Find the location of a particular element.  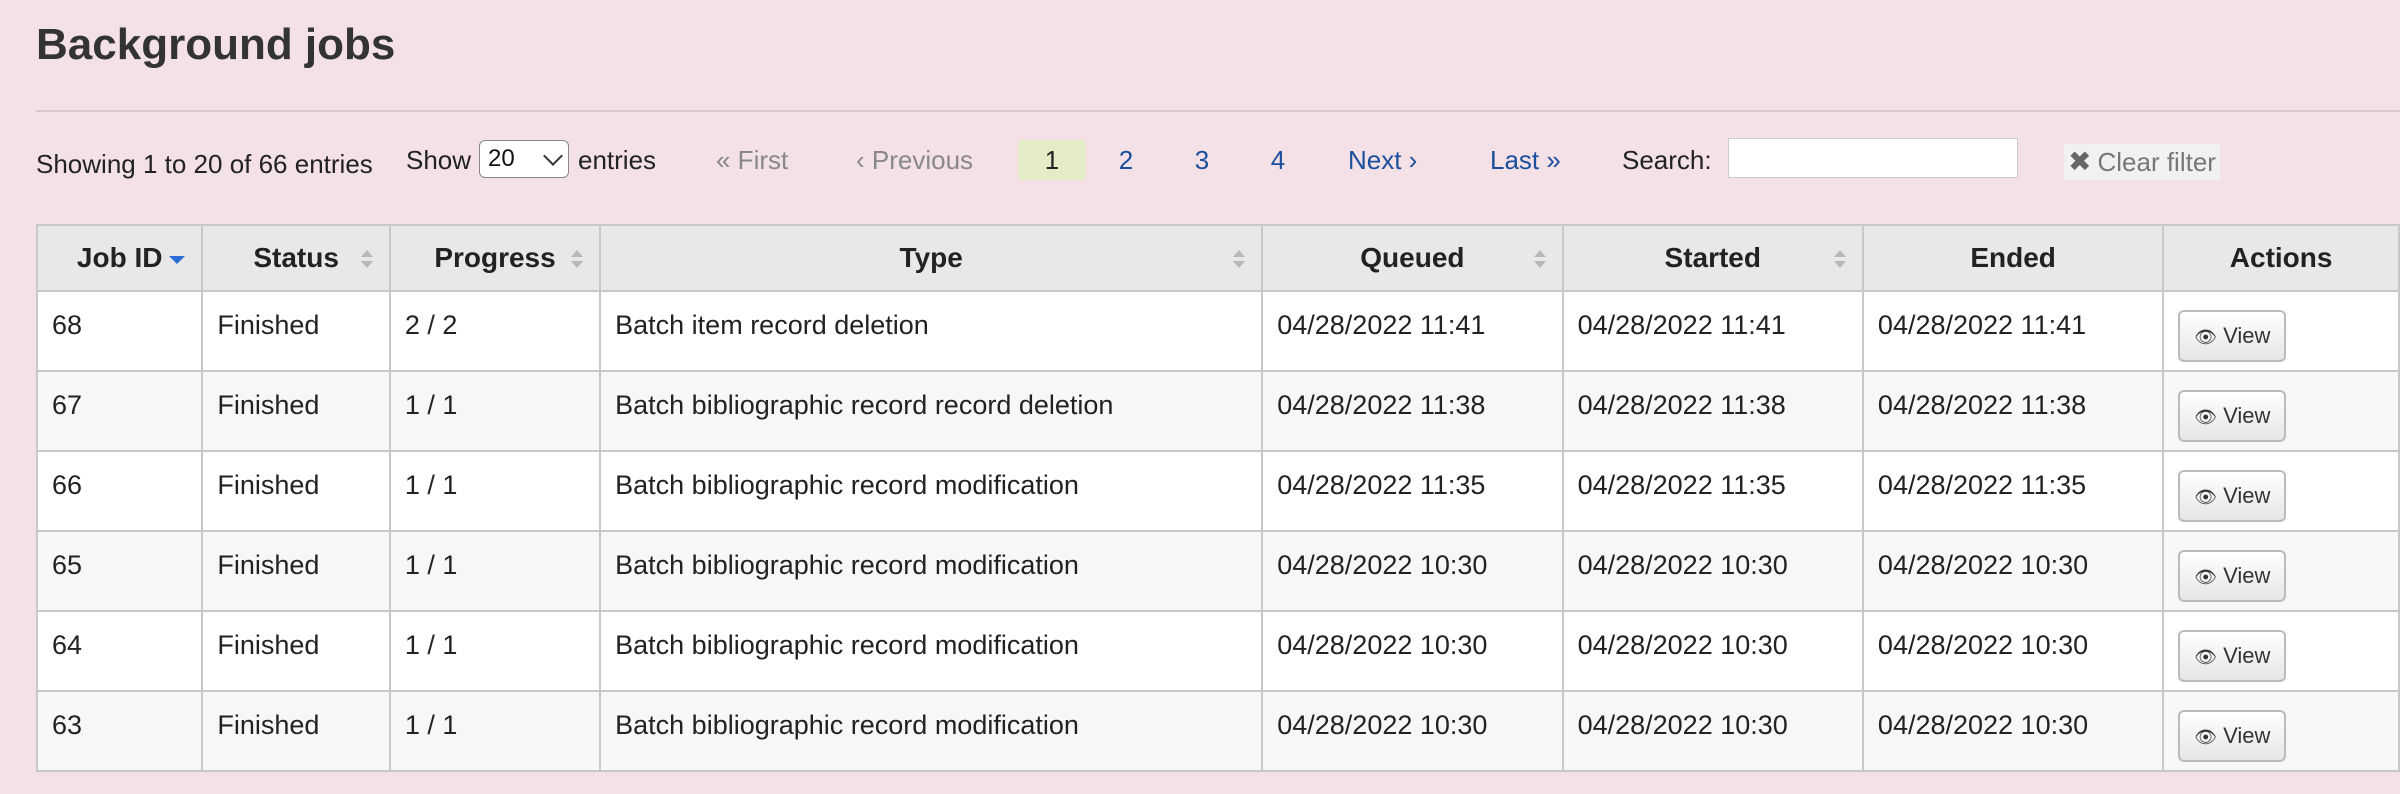

column-header-queued: Queued is located at coordinates (1412, 258).